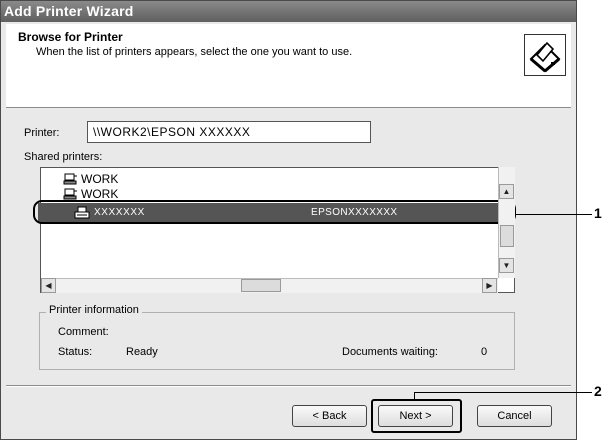 The width and height of the screenshot is (605, 440). What do you see at coordinates (69, 11) in the screenshot?
I see `window-title: Add Printer Wizard` at bounding box center [69, 11].